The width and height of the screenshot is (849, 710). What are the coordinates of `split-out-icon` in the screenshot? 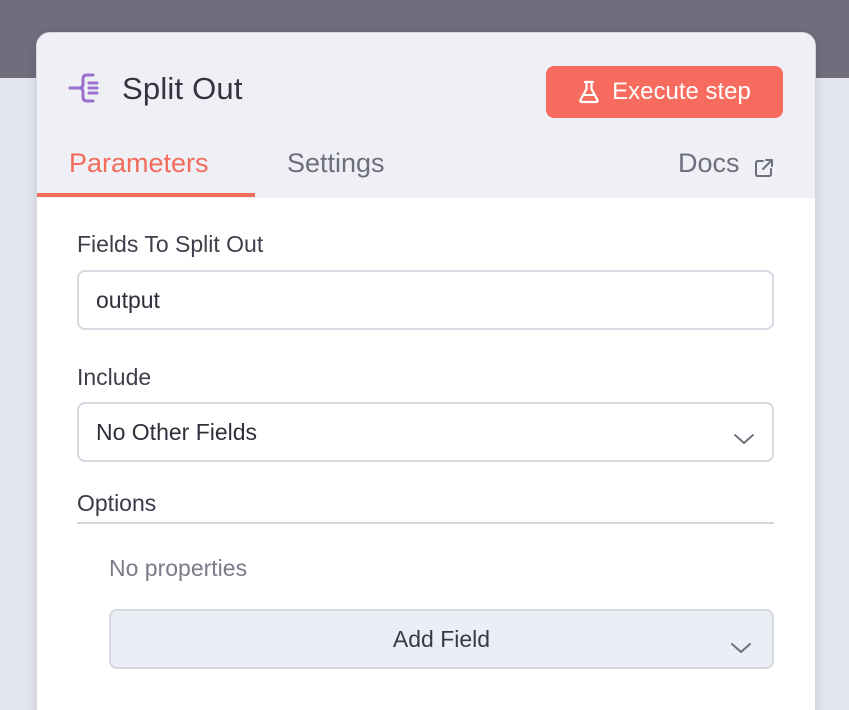 It's located at (87, 88).